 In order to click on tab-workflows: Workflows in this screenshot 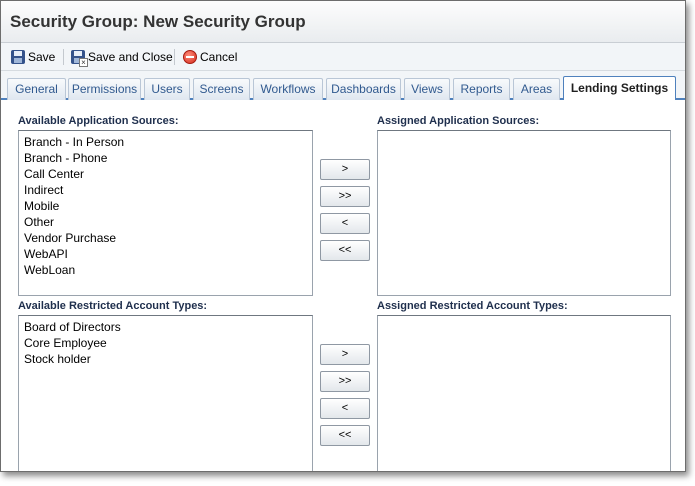, I will do `click(288, 89)`.